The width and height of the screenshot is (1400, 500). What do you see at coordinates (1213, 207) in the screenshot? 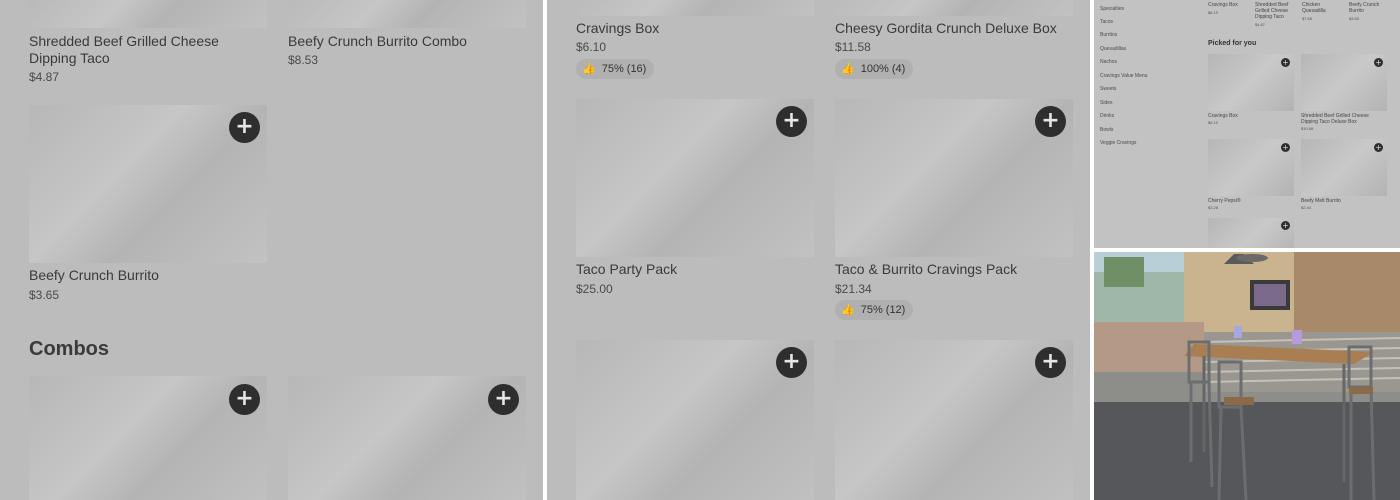
I see `item-price: $3.28` at bounding box center [1213, 207].